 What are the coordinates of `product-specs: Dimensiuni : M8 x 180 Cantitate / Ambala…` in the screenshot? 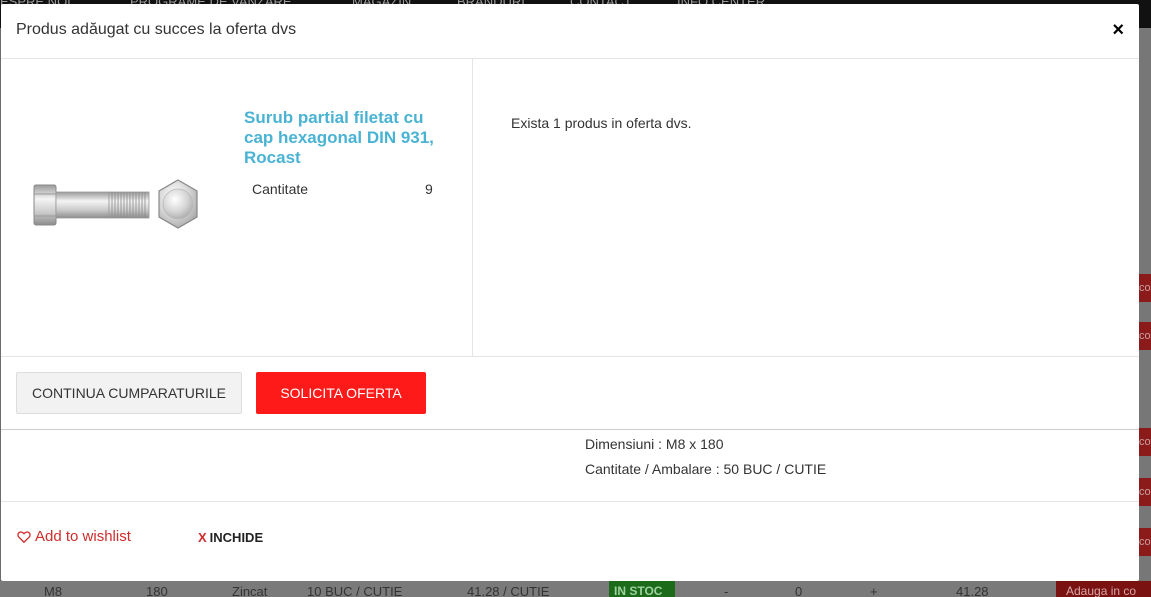 It's located at (570, 466).